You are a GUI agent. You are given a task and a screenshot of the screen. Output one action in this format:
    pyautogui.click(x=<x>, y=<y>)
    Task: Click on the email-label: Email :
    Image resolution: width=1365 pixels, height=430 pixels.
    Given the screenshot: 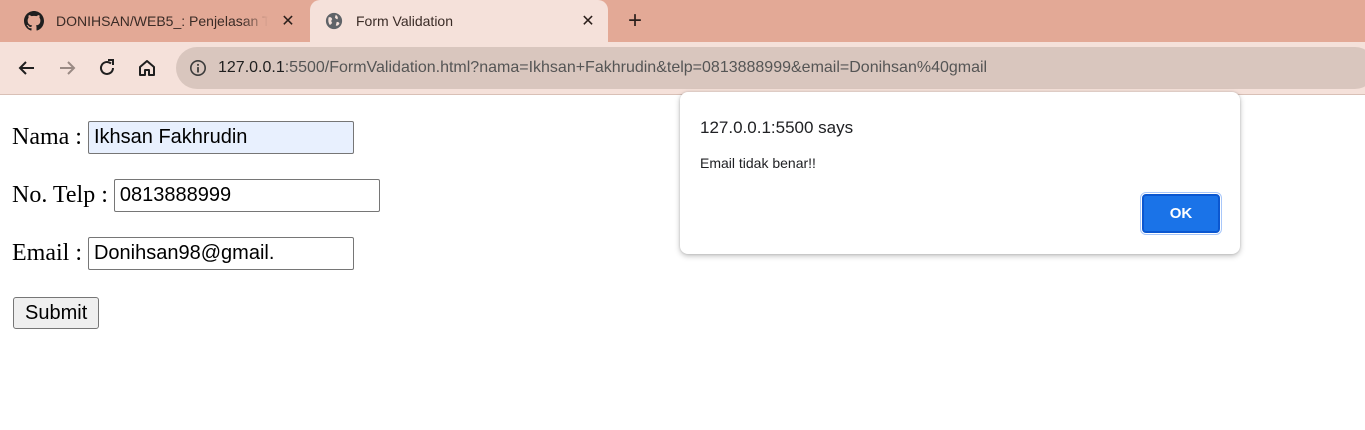 What is the action you would take?
    pyautogui.click(x=47, y=253)
    